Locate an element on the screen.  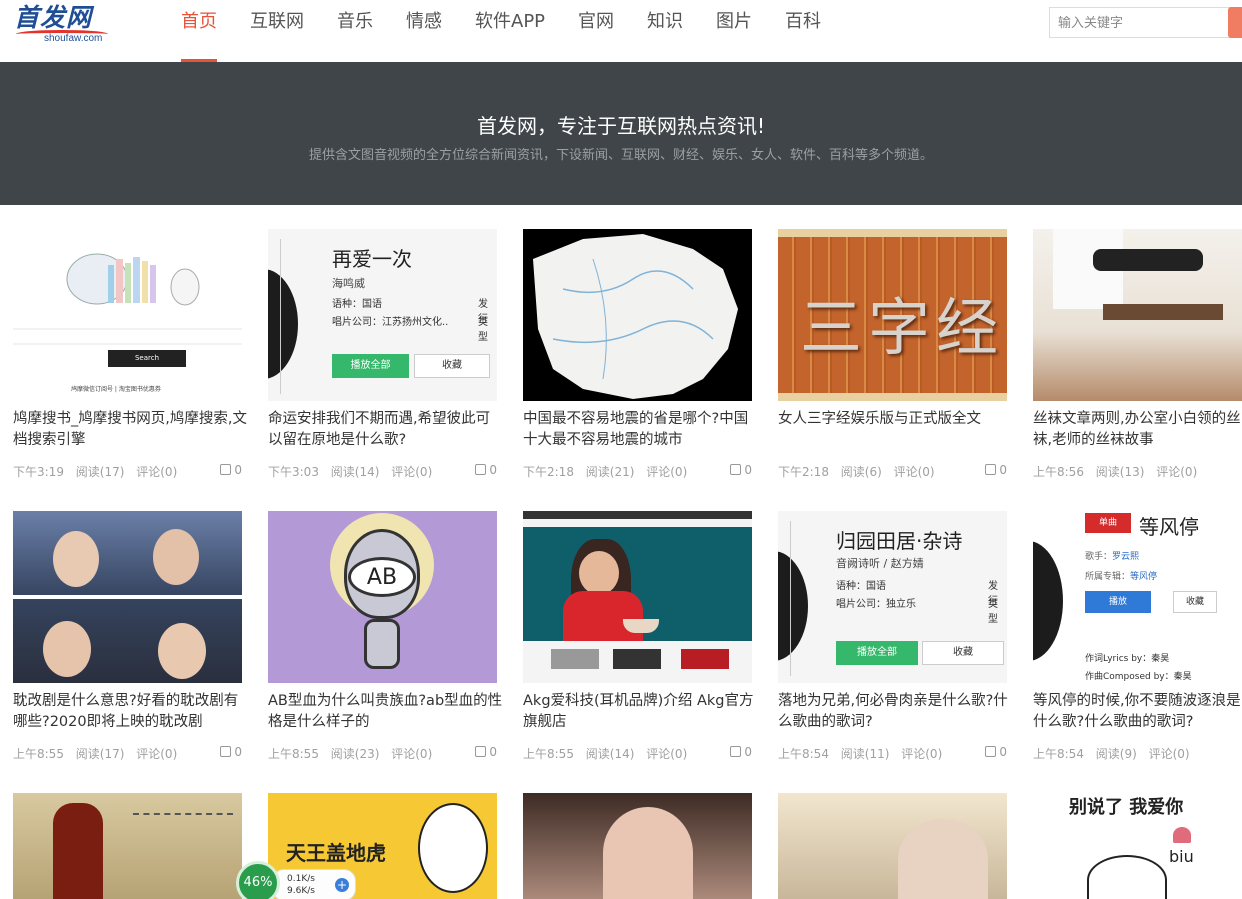
map-image is located at coordinates (635, 316).